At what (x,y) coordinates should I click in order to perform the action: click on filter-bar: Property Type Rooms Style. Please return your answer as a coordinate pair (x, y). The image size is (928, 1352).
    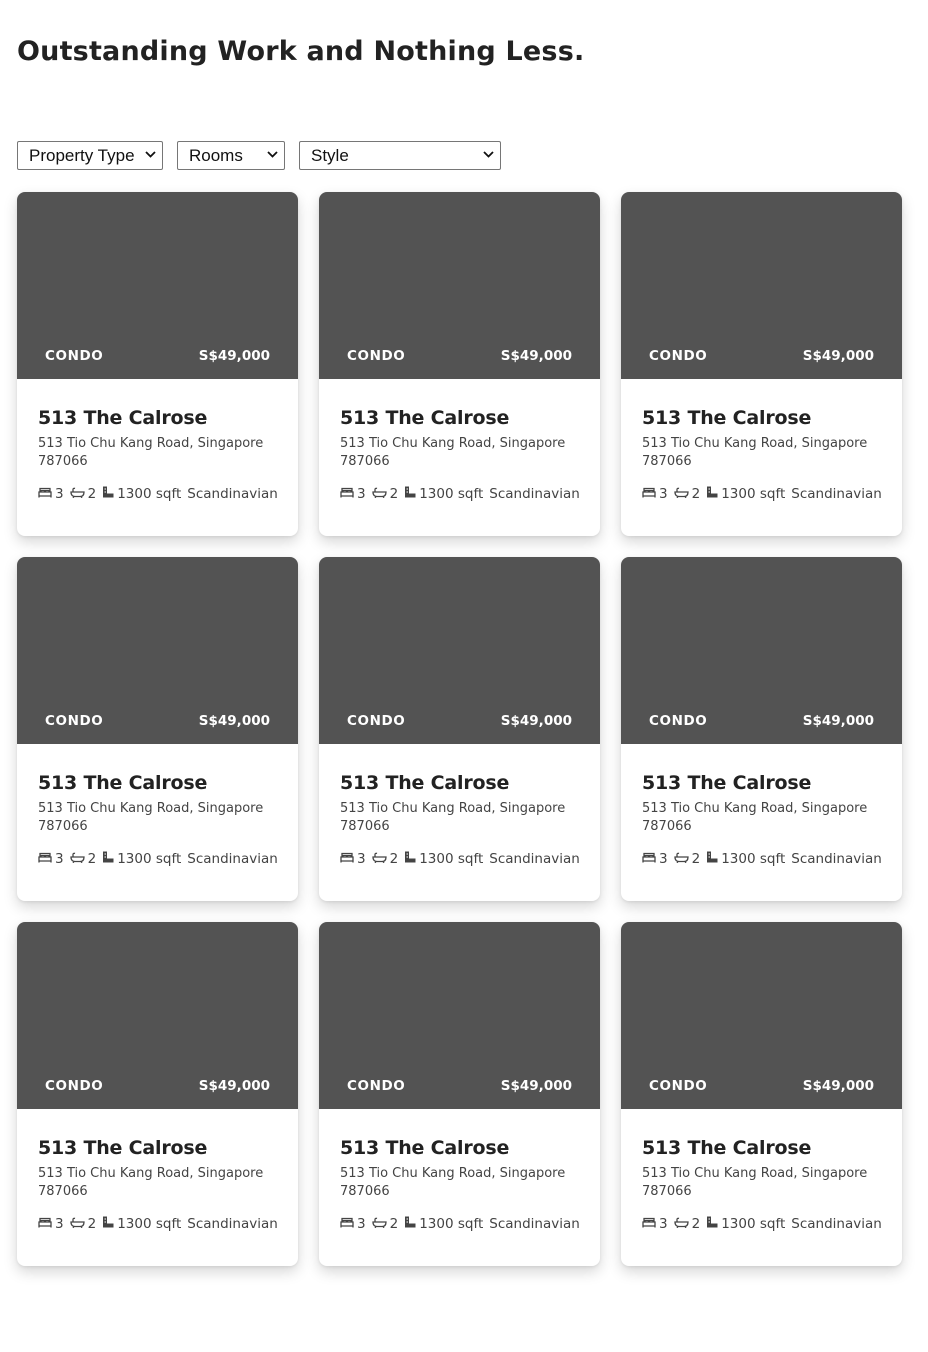
    Looking at the image, I should click on (259, 155).